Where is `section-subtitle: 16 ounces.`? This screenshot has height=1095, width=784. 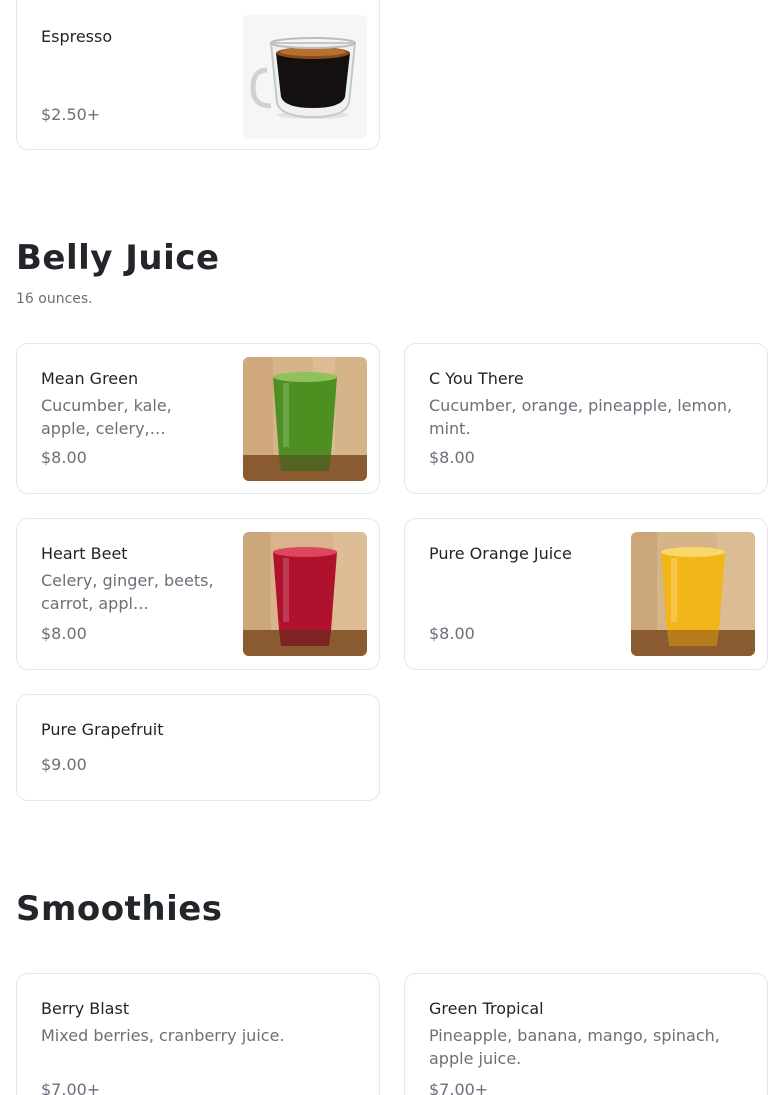
section-subtitle: 16 ounces. is located at coordinates (54, 299).